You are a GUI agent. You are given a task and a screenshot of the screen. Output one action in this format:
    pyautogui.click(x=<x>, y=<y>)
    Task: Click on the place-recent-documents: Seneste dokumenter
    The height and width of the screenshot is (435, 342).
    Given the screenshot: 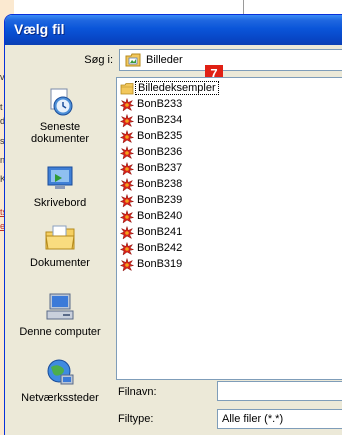 What is the action you would take?
    pyautogui.click(x=60, y=115)
    